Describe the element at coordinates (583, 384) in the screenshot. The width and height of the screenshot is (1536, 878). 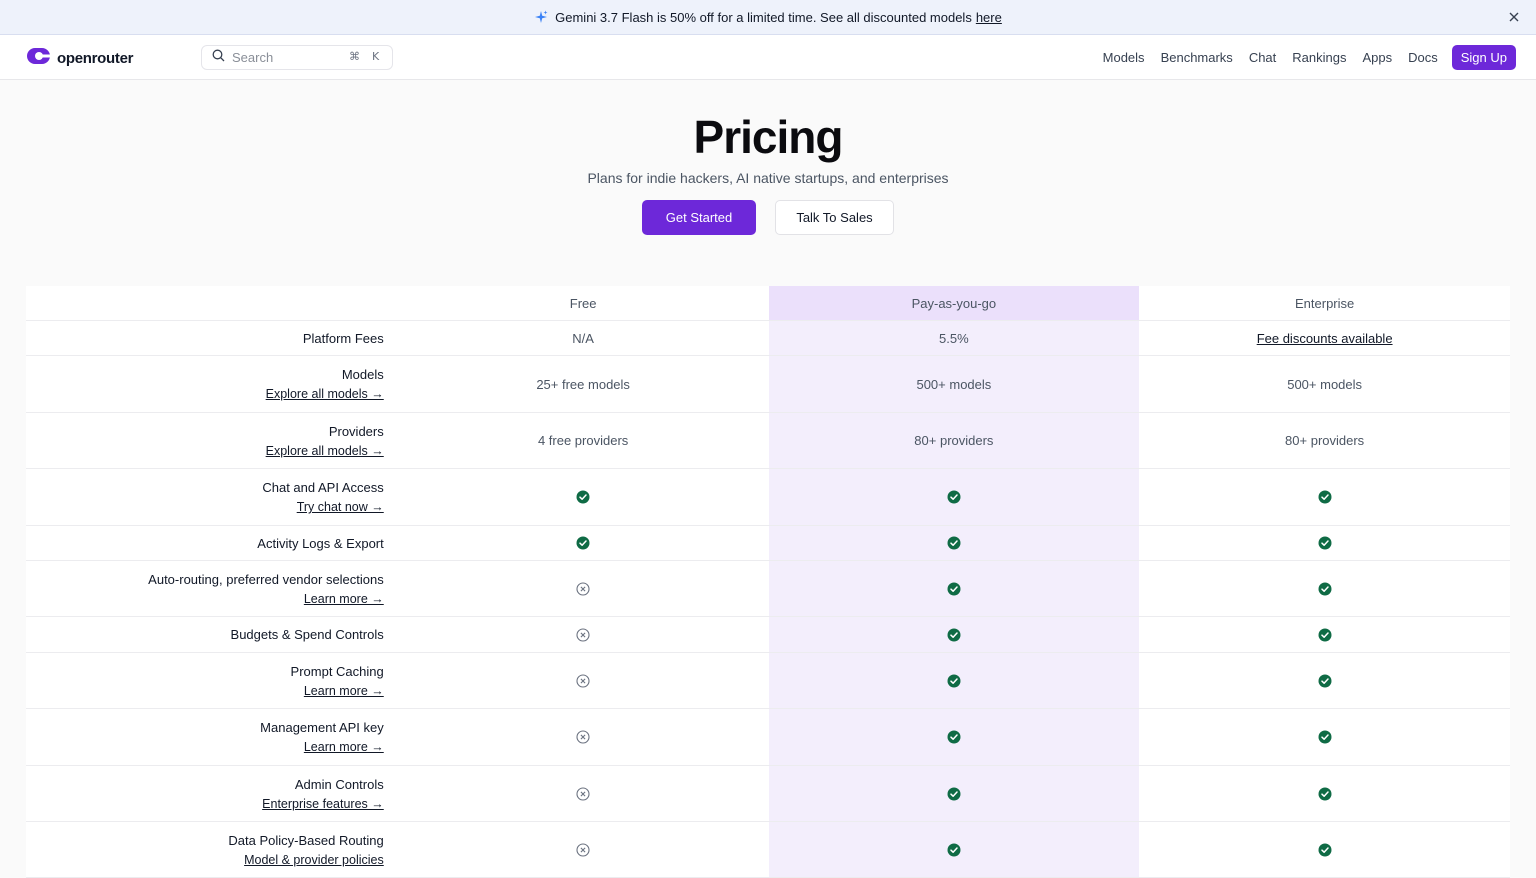
I see `plan-value: 25+ free models` at that location.